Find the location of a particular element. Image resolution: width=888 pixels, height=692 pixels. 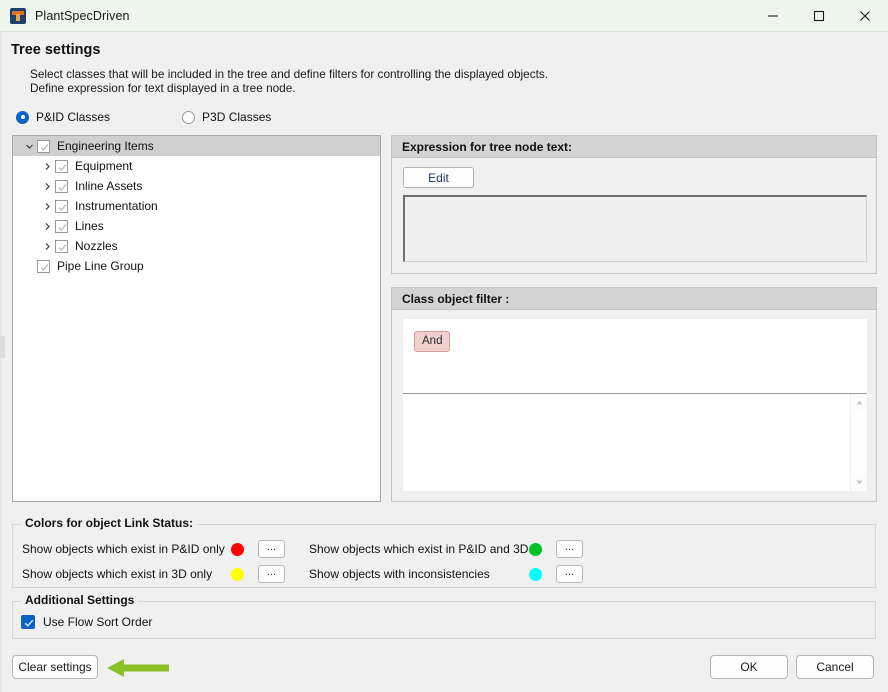

filter-expression-area: And is located at coordinates (635, 356).